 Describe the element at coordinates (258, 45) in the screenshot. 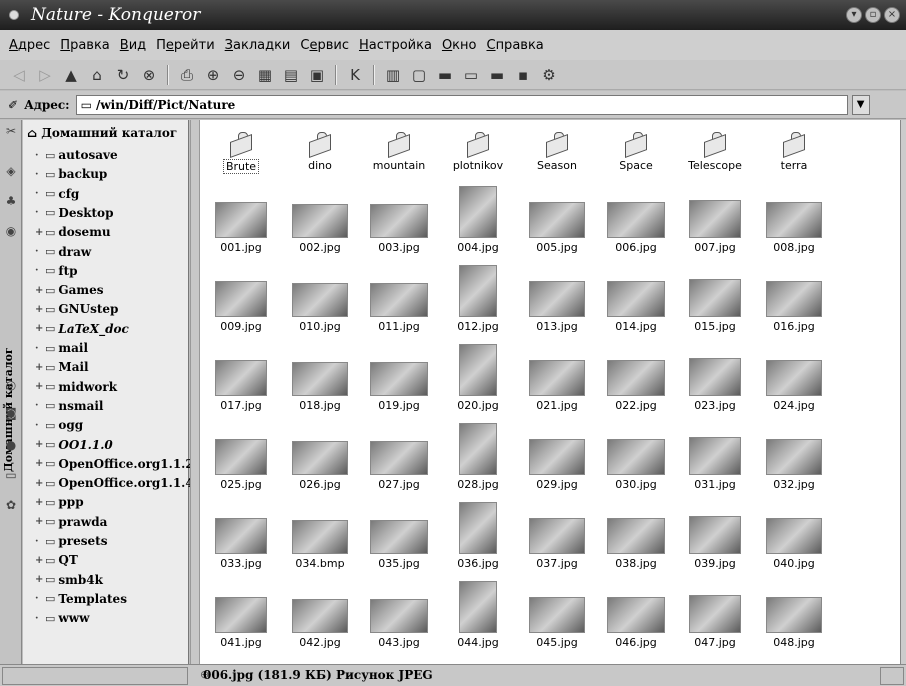

I see `menu-item: Закладки` at that location.